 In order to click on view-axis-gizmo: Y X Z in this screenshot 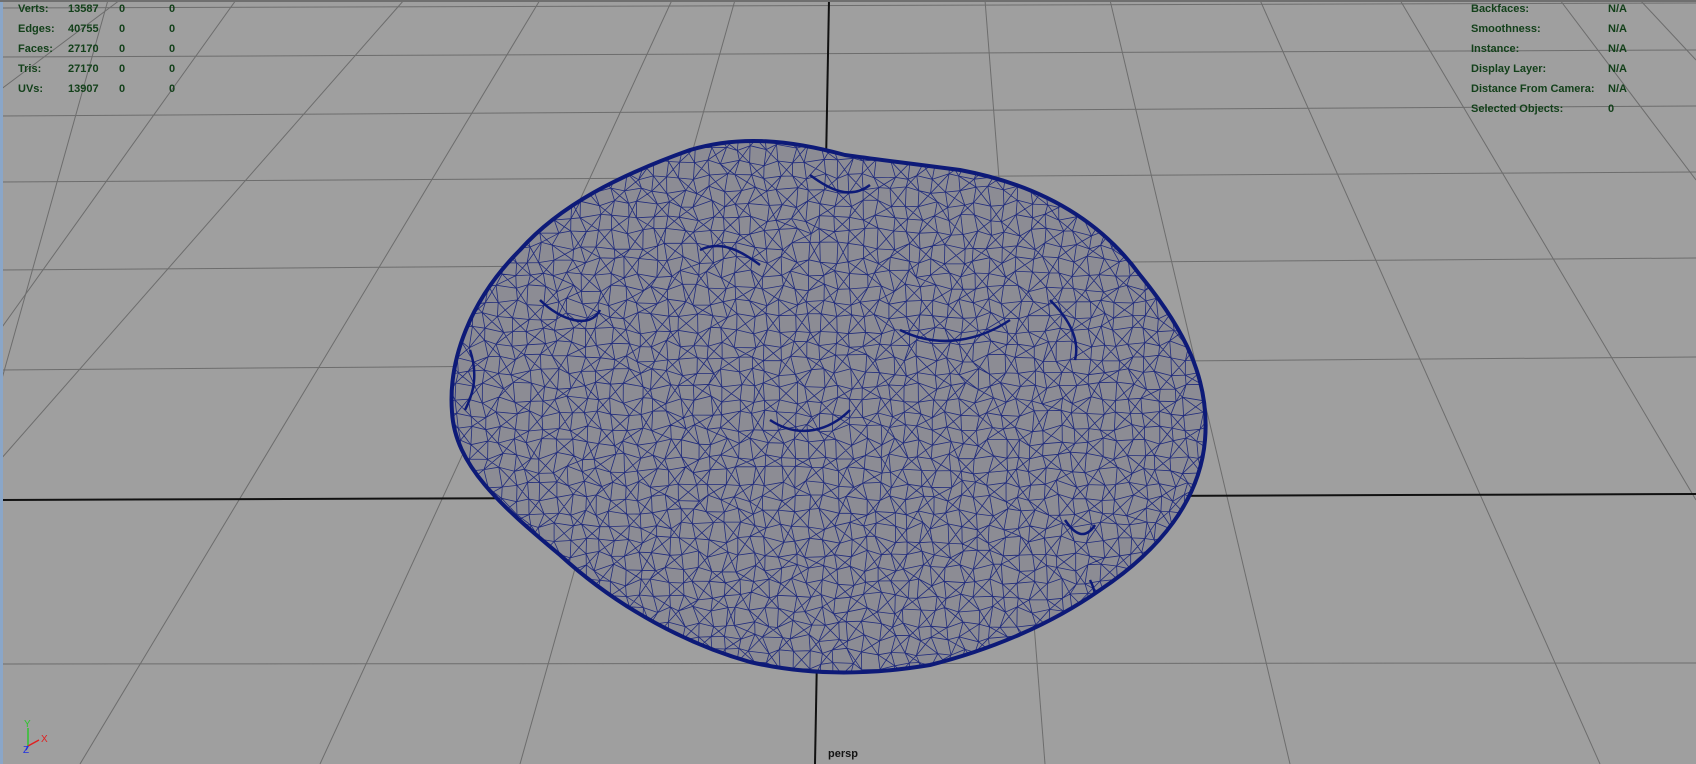, I will do `click(35, 736)`.